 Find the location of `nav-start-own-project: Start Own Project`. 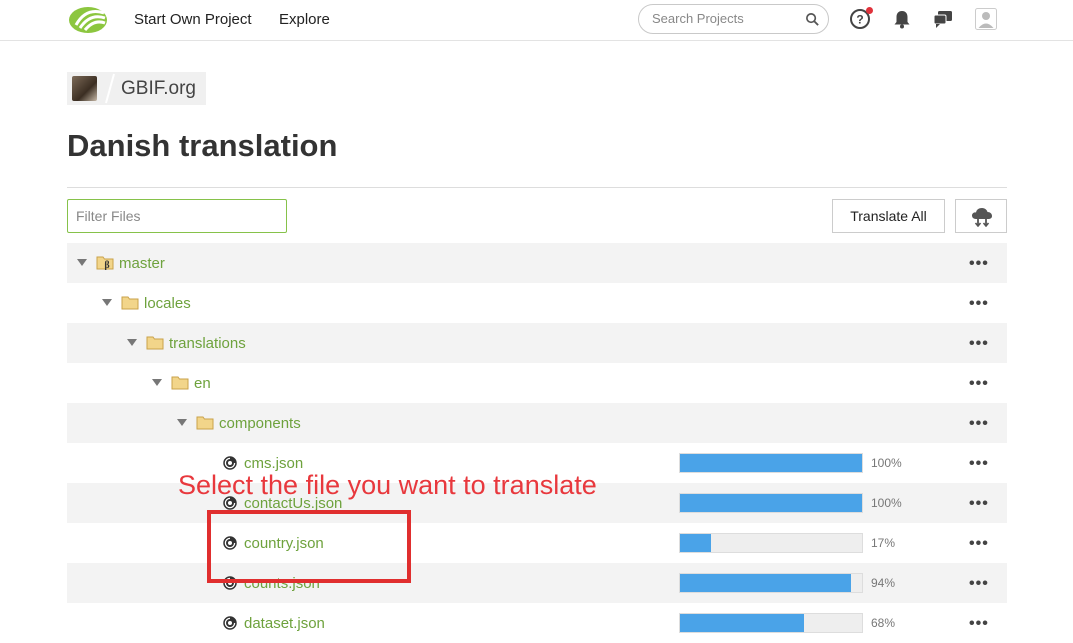

nav-start-own-project: Start Own Project is located at coordinates (193, 19).